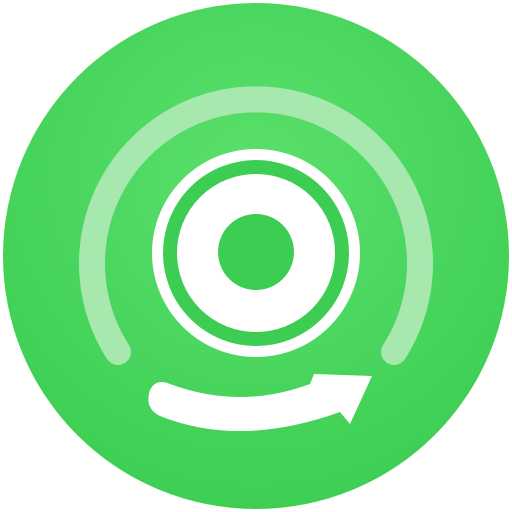 The height and width of the screenshot is (512, 512). What do you see at coordinates (256, 252) in the screenshot?
I see `disc-hub` at bounding box center [256, 252].